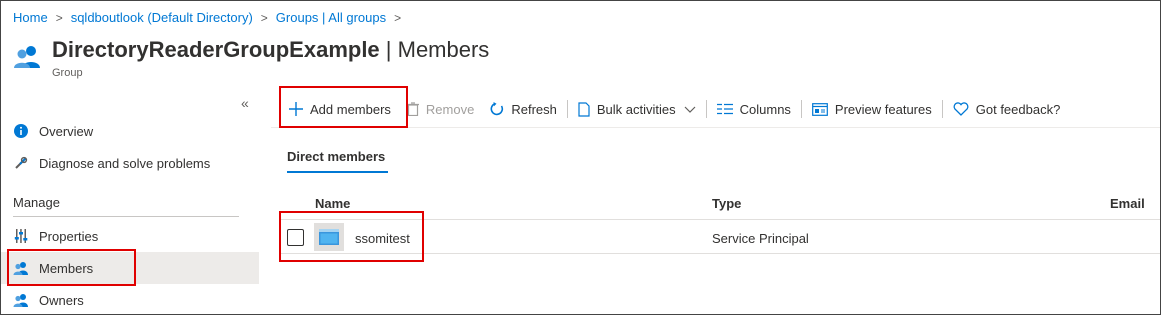 Image resolution: width=1161 pixels, height=315 pixels. I want to click on sidebar-section-manage: Manage, so click(36, 202).